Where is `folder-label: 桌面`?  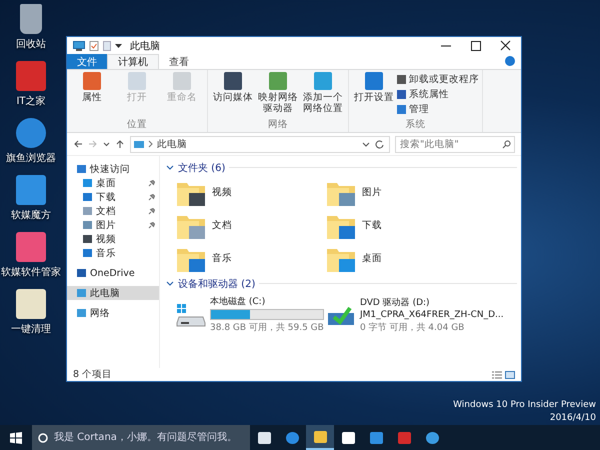
folder-label: 桌面 is located at coordinates (372, 258).